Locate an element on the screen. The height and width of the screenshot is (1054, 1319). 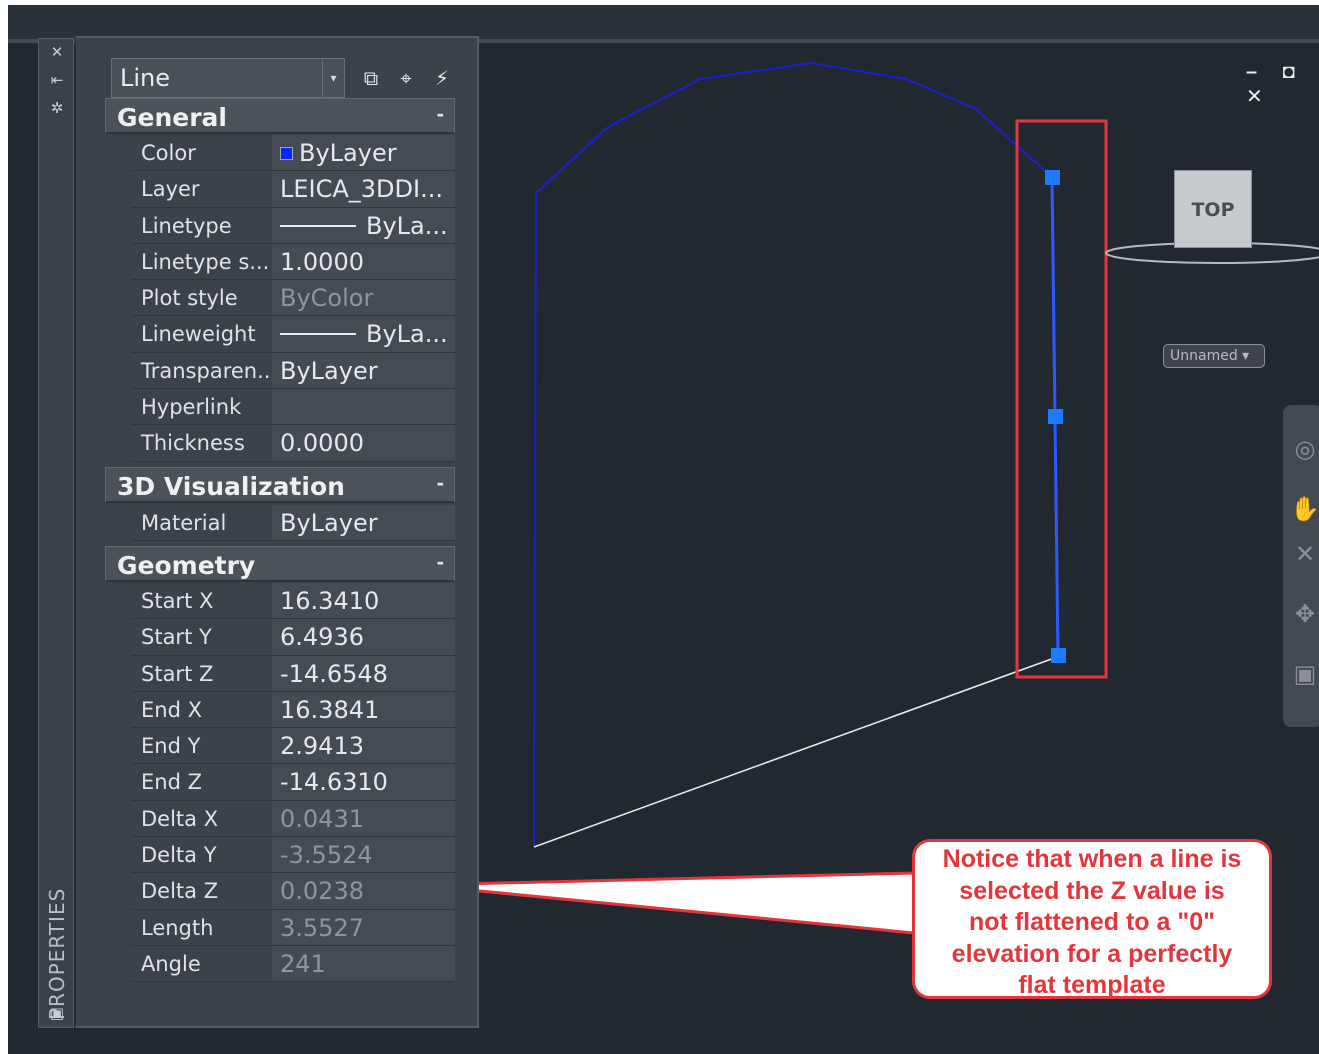
select-objects-icon: ⌖ is located at coordinates (406, 79).